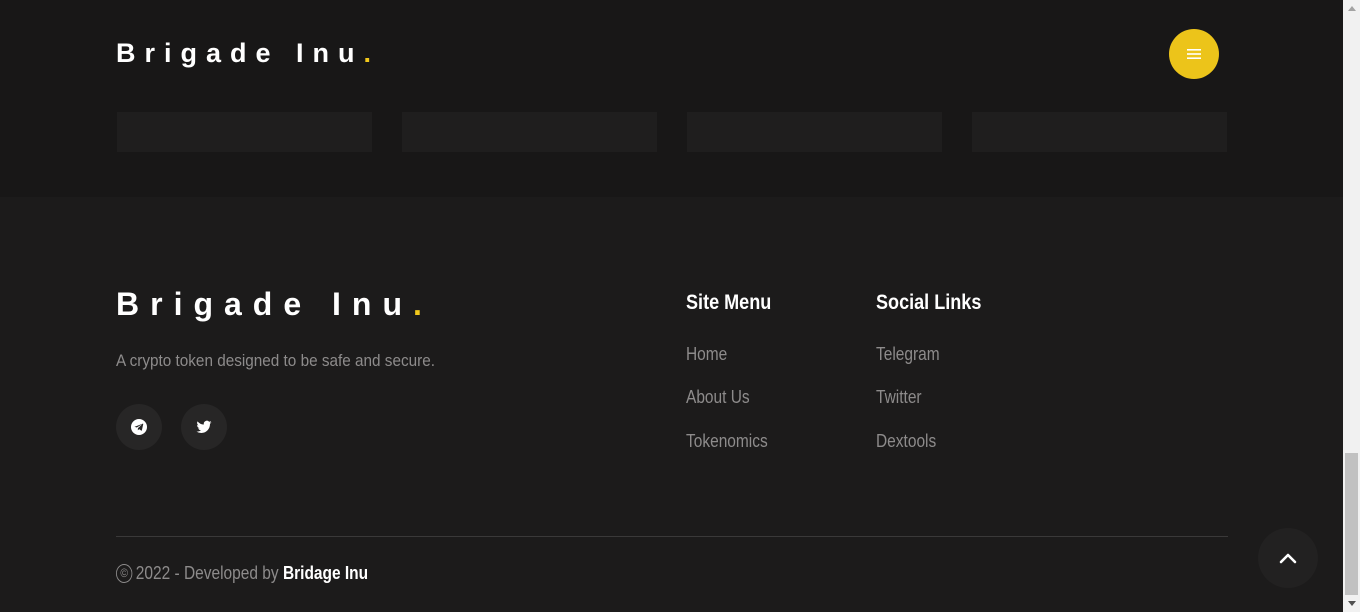 The height and width of the screenshot is (612, 1360). What do you see at coordinates (672, 536) in the screenshot?
I see `footer-divider` at bounding box center [672, 536].